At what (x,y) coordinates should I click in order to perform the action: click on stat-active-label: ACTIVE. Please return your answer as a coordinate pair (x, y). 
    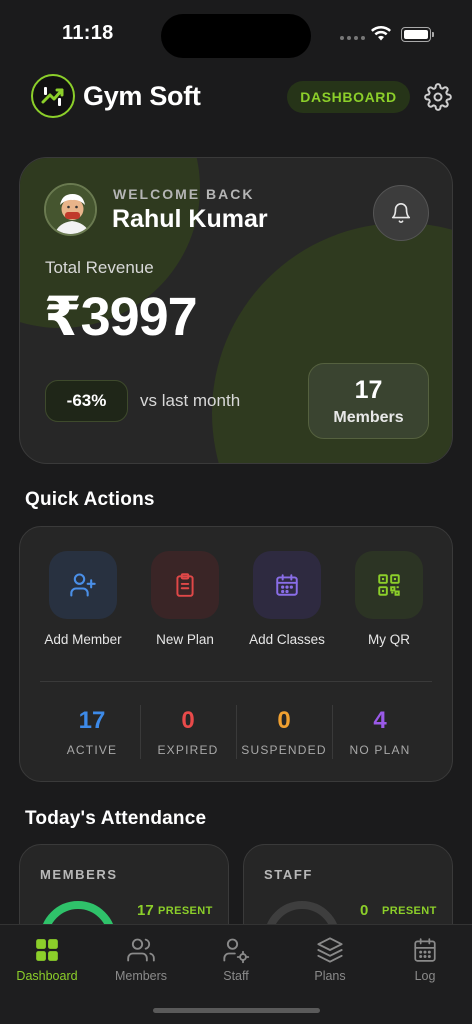
    Looking at the image, I should click on (92, 750).